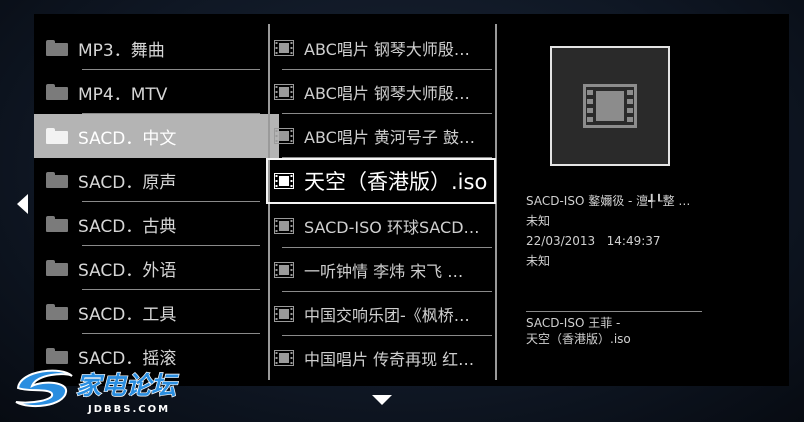  I want to click on folder-label: SACD．外语, so click(127, 270).